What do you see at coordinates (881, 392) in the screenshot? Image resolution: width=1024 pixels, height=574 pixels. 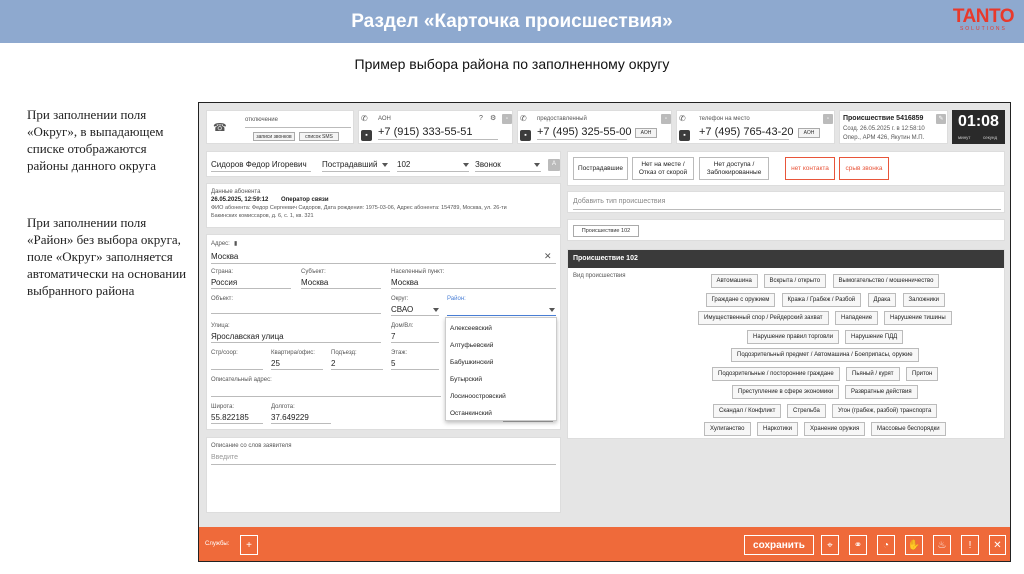 I see `incident-kind-tag: Развратные действия` at bounding box center [881, 392].